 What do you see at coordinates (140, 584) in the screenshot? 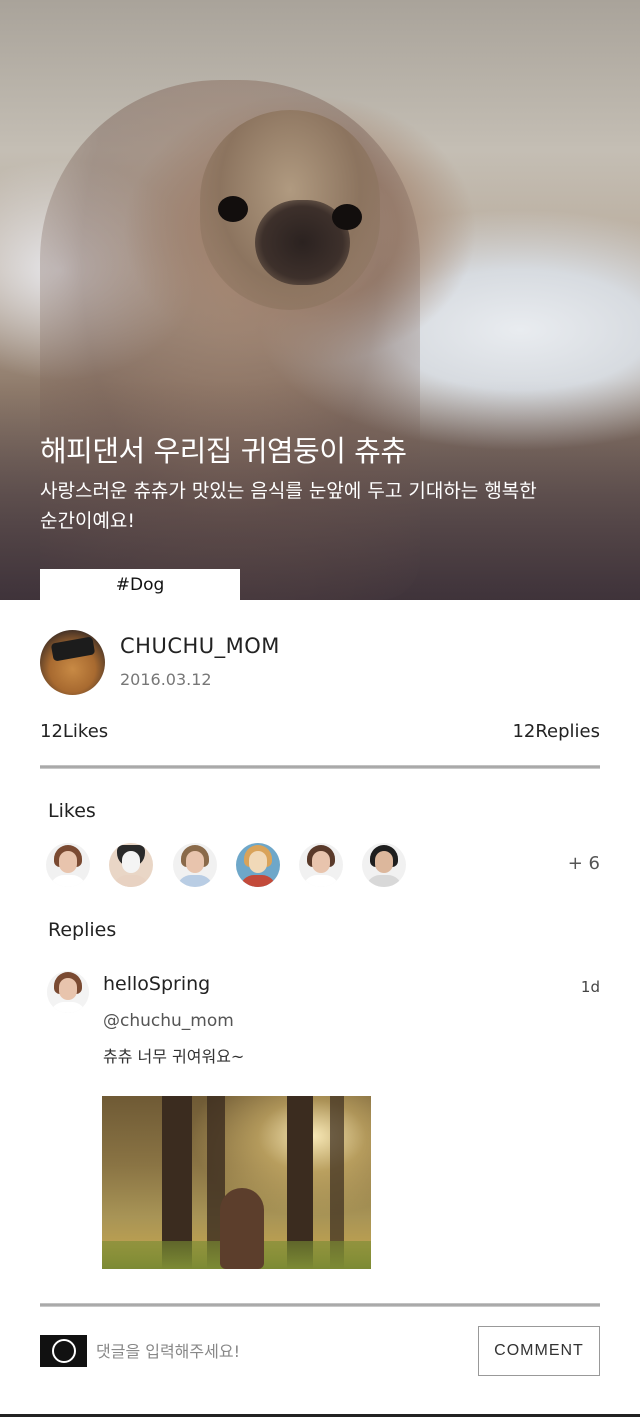
I see `tag-chip: #Dog` at bounding box center [140, 584].